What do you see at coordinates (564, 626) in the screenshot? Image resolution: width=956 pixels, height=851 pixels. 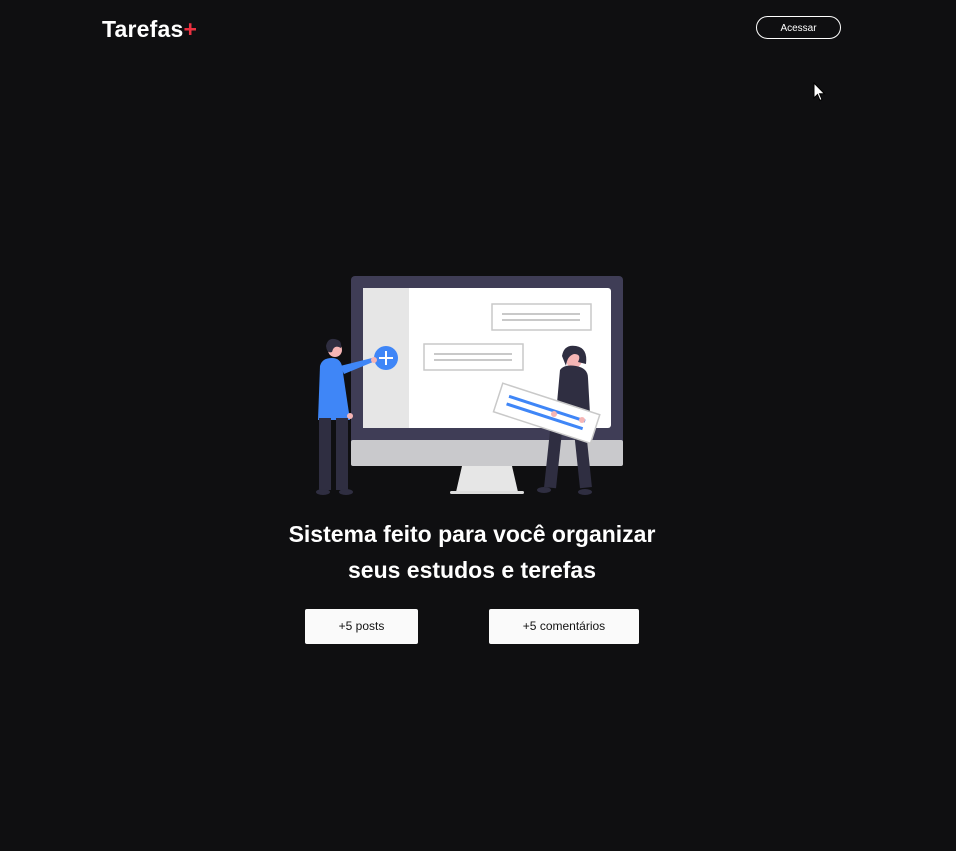 I see `comments-count-badge: +5 comentários` at bounding box center [564, 626].